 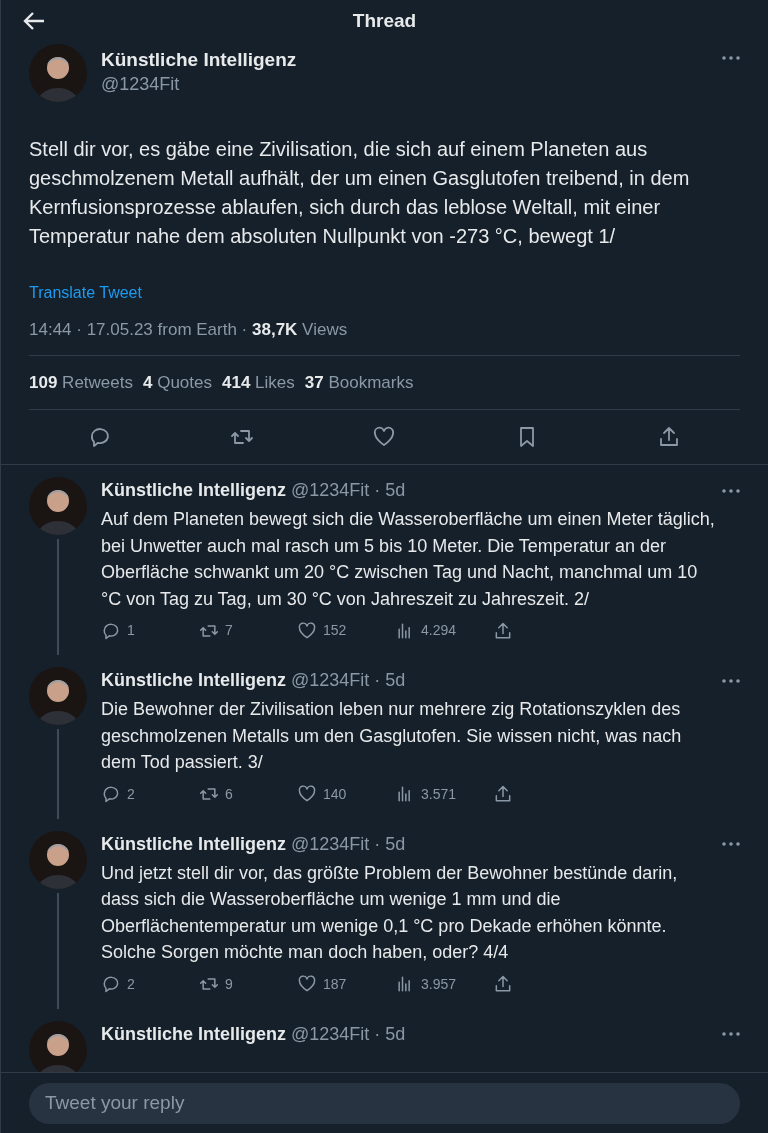 I want to click on page-title: Thread, so click(x=384, y=20).